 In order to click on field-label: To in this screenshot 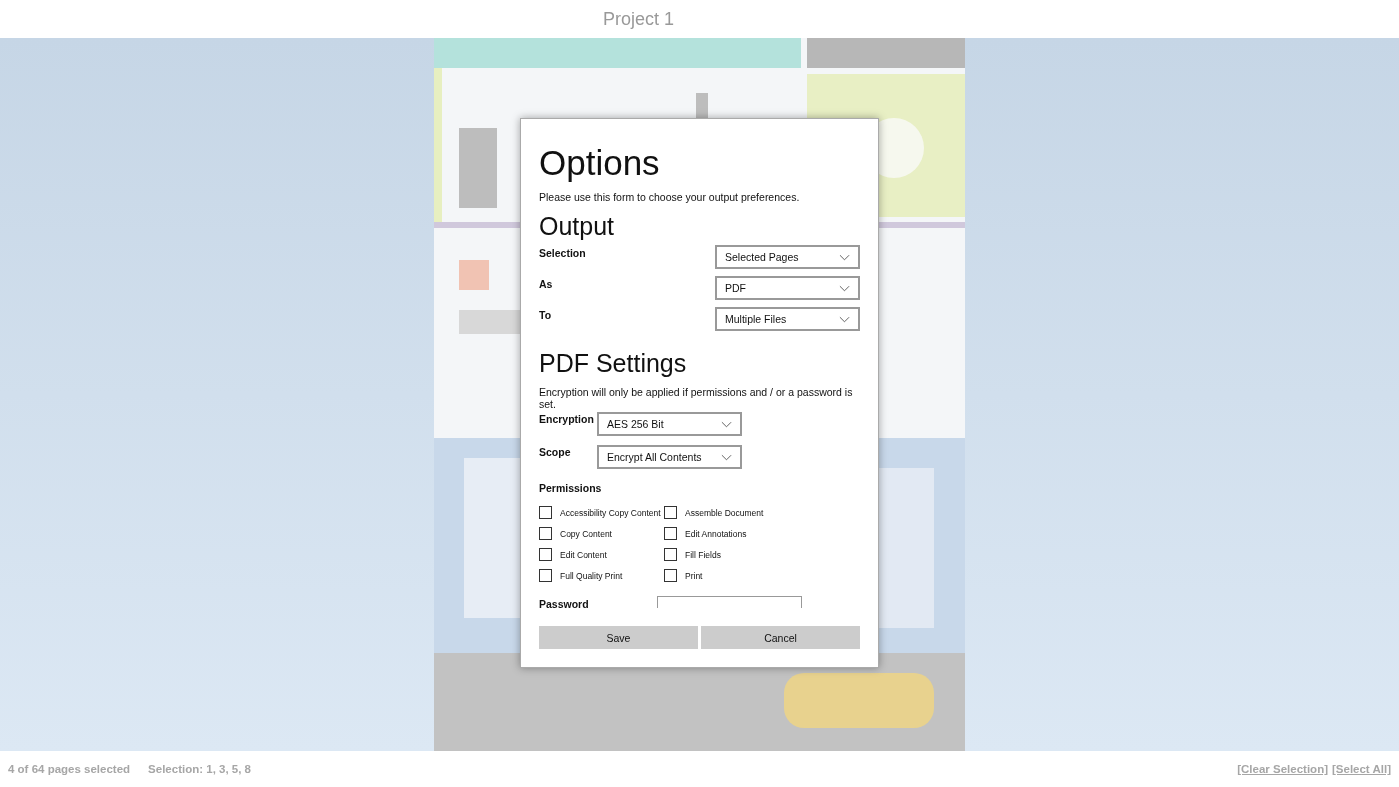, I will do `click(545, 314)`.